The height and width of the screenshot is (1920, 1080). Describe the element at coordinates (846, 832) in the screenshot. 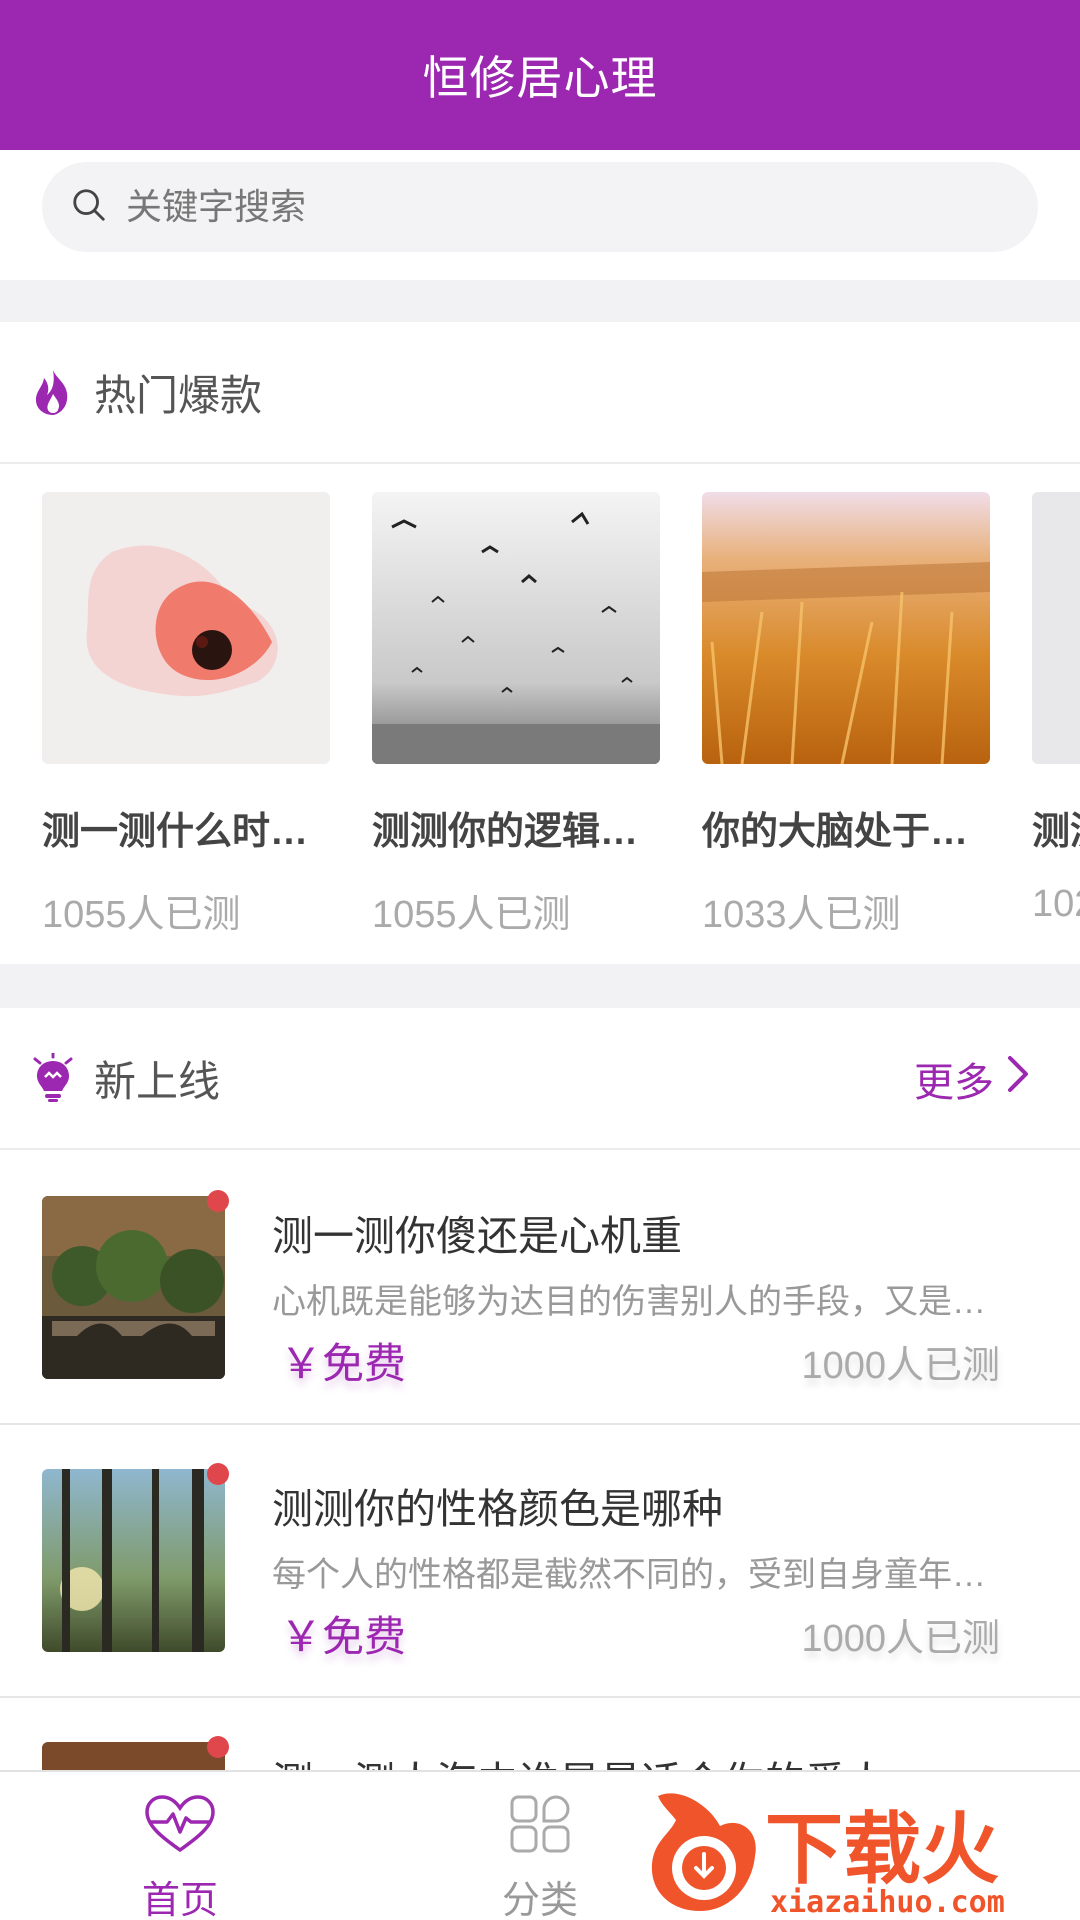

I see `hot-card-title: 你的大脑处于什么状态` at that location.